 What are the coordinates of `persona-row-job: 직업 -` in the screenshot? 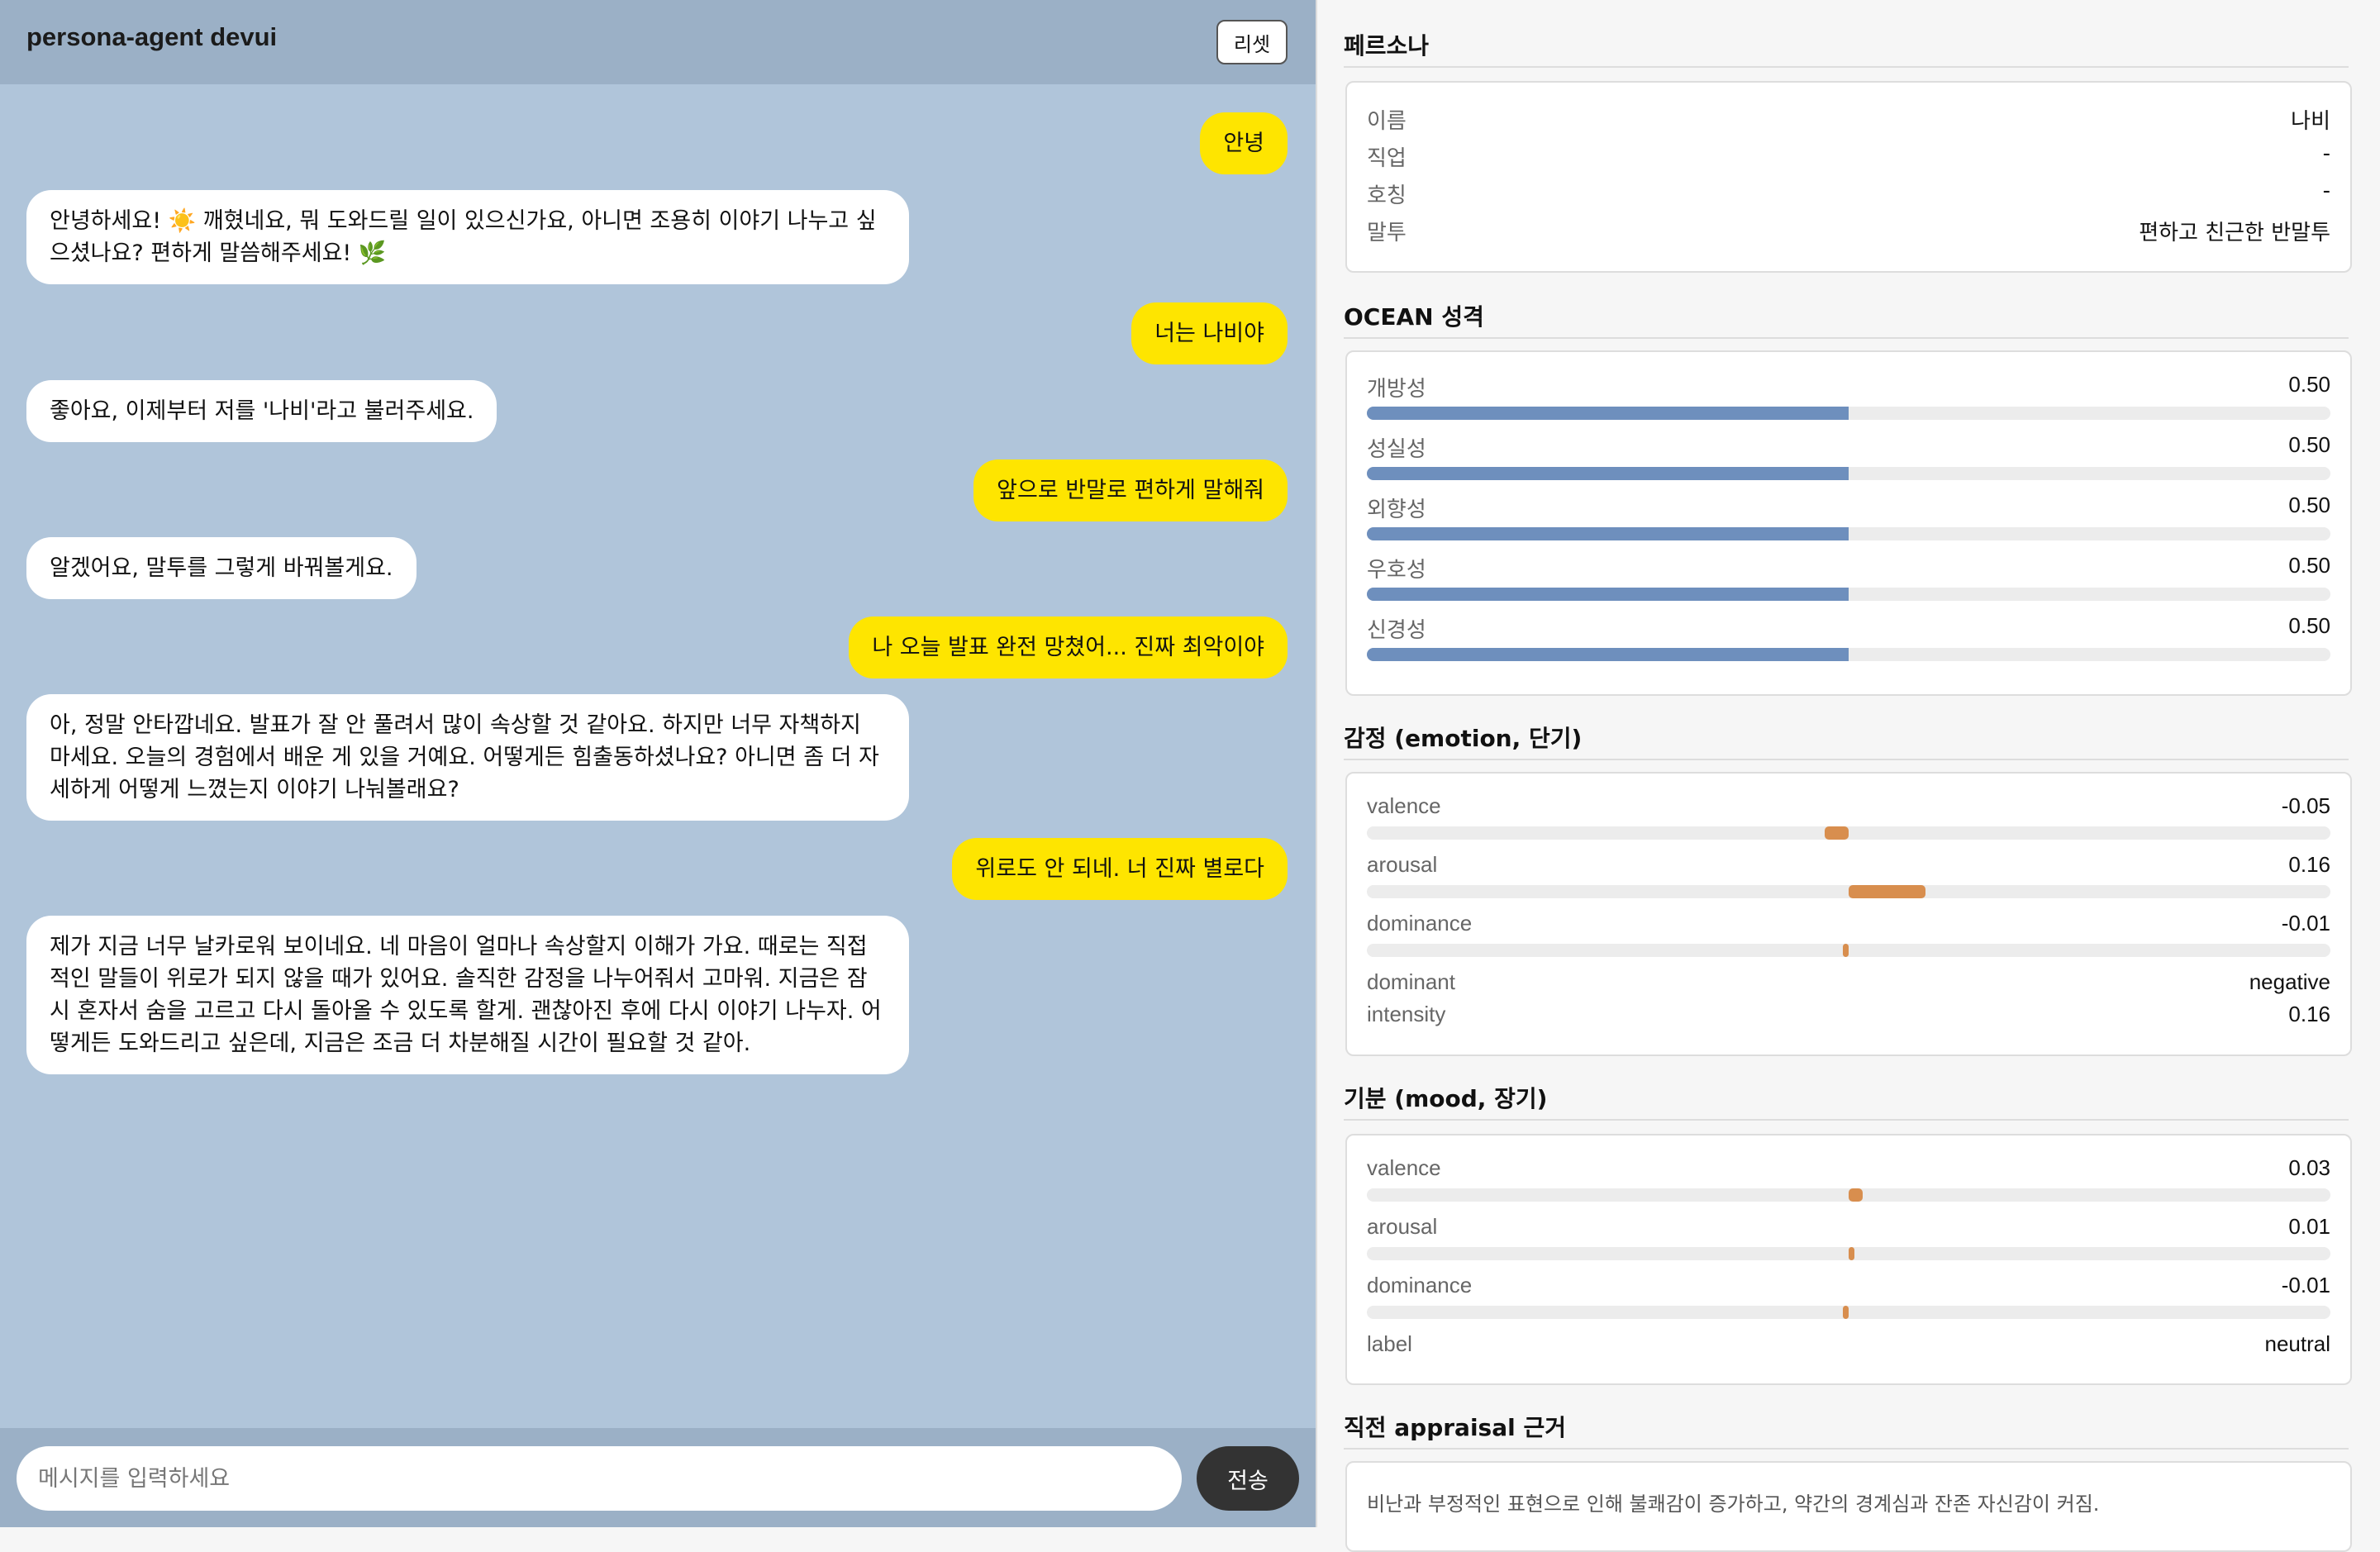 It's located at (1848, 157).